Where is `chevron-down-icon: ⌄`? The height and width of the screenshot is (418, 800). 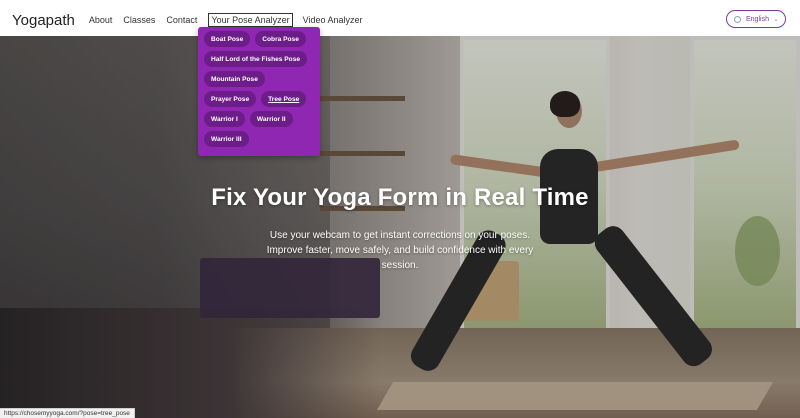
chevron-down-icon: ⌄ is located at coordinates (776, 19).